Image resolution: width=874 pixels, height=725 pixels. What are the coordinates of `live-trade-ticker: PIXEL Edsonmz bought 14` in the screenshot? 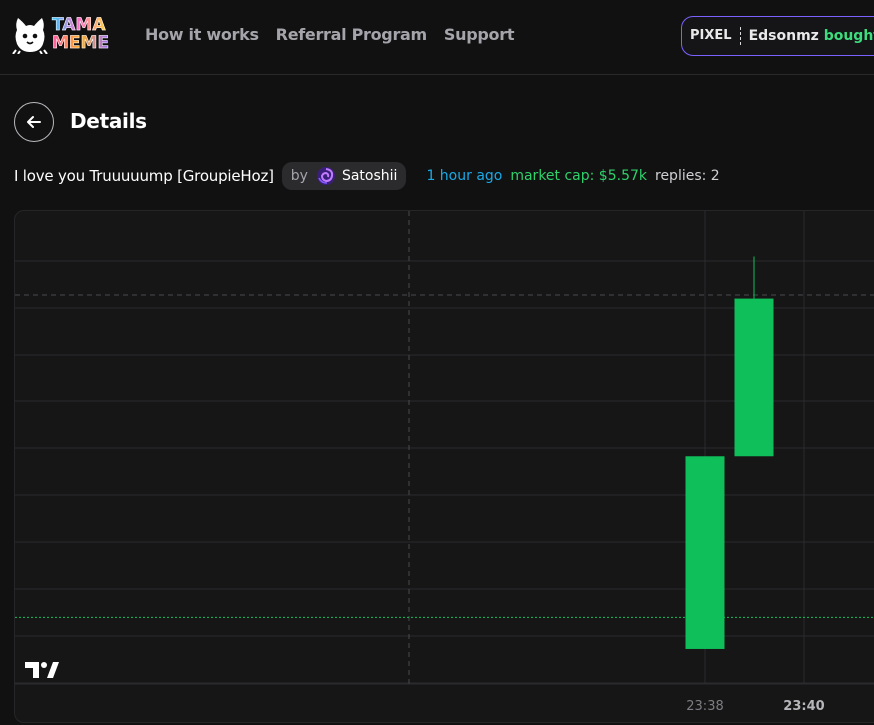 It's located at (777, 36).